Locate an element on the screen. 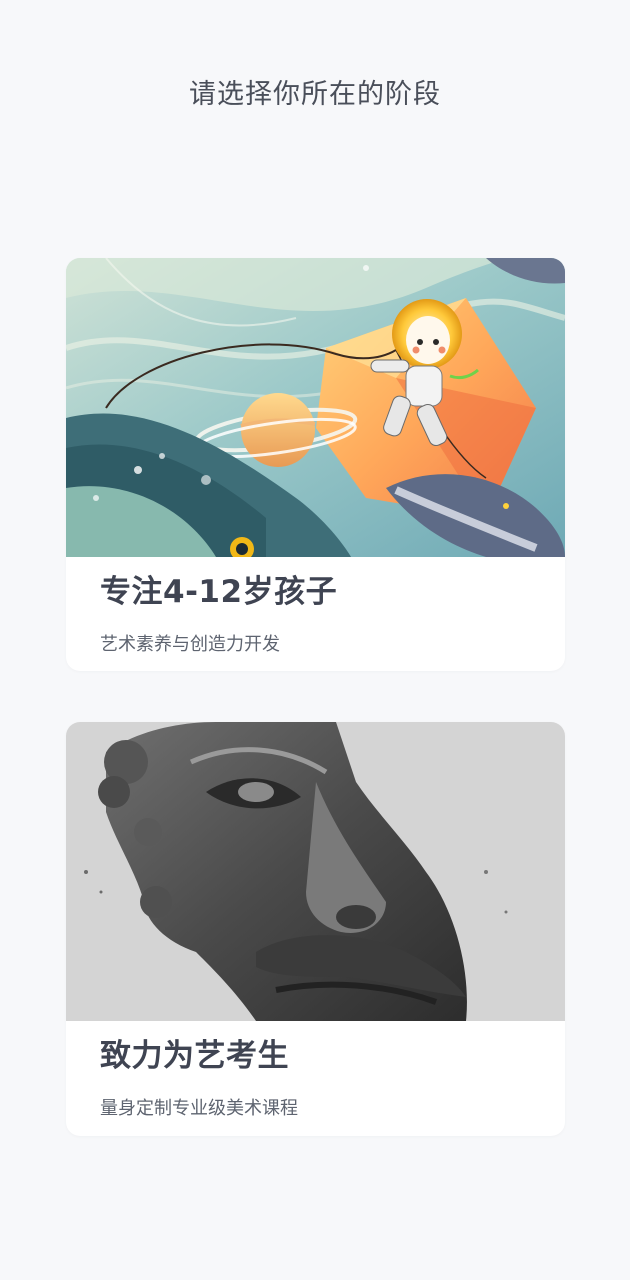 Image resolution: width=630 pixels, height=1280 pixels. stage-card-kids-subtitle: 艺术素养与创造力开发 is located at coordinates (190, 644).